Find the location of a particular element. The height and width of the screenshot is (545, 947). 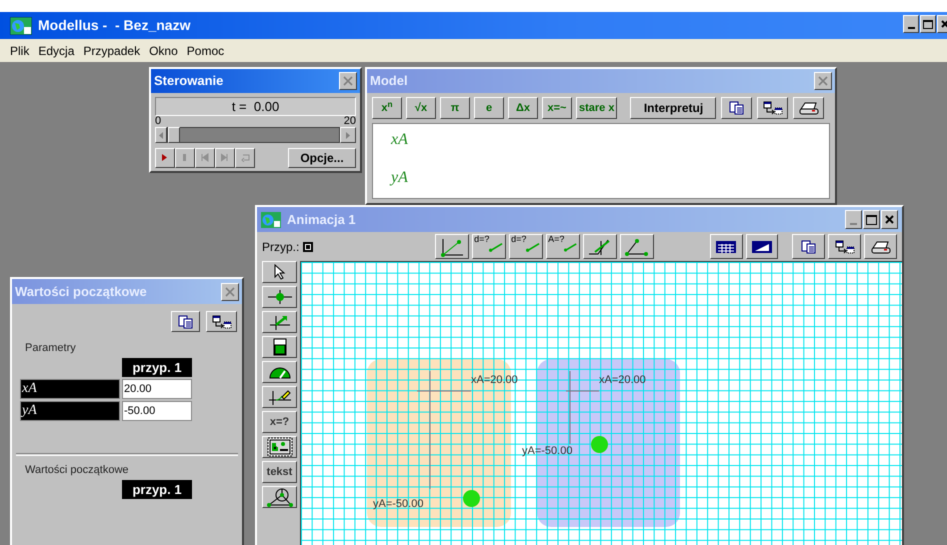

graph-icon is located at coordinates (762, 247).